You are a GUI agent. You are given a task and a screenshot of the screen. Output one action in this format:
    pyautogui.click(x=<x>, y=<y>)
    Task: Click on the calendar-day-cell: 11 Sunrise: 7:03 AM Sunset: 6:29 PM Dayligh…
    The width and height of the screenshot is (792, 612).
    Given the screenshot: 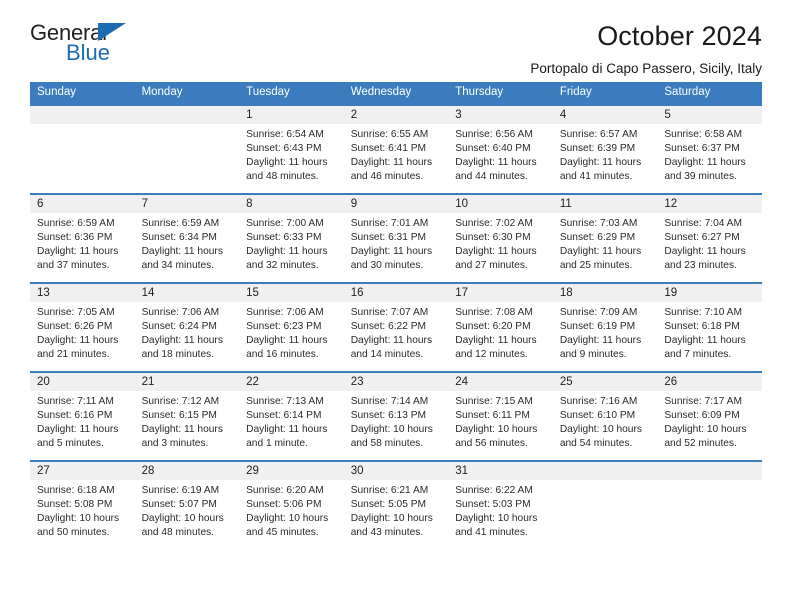 What is the action you would take?
    pyautogui.click(x=605, y=237)
    